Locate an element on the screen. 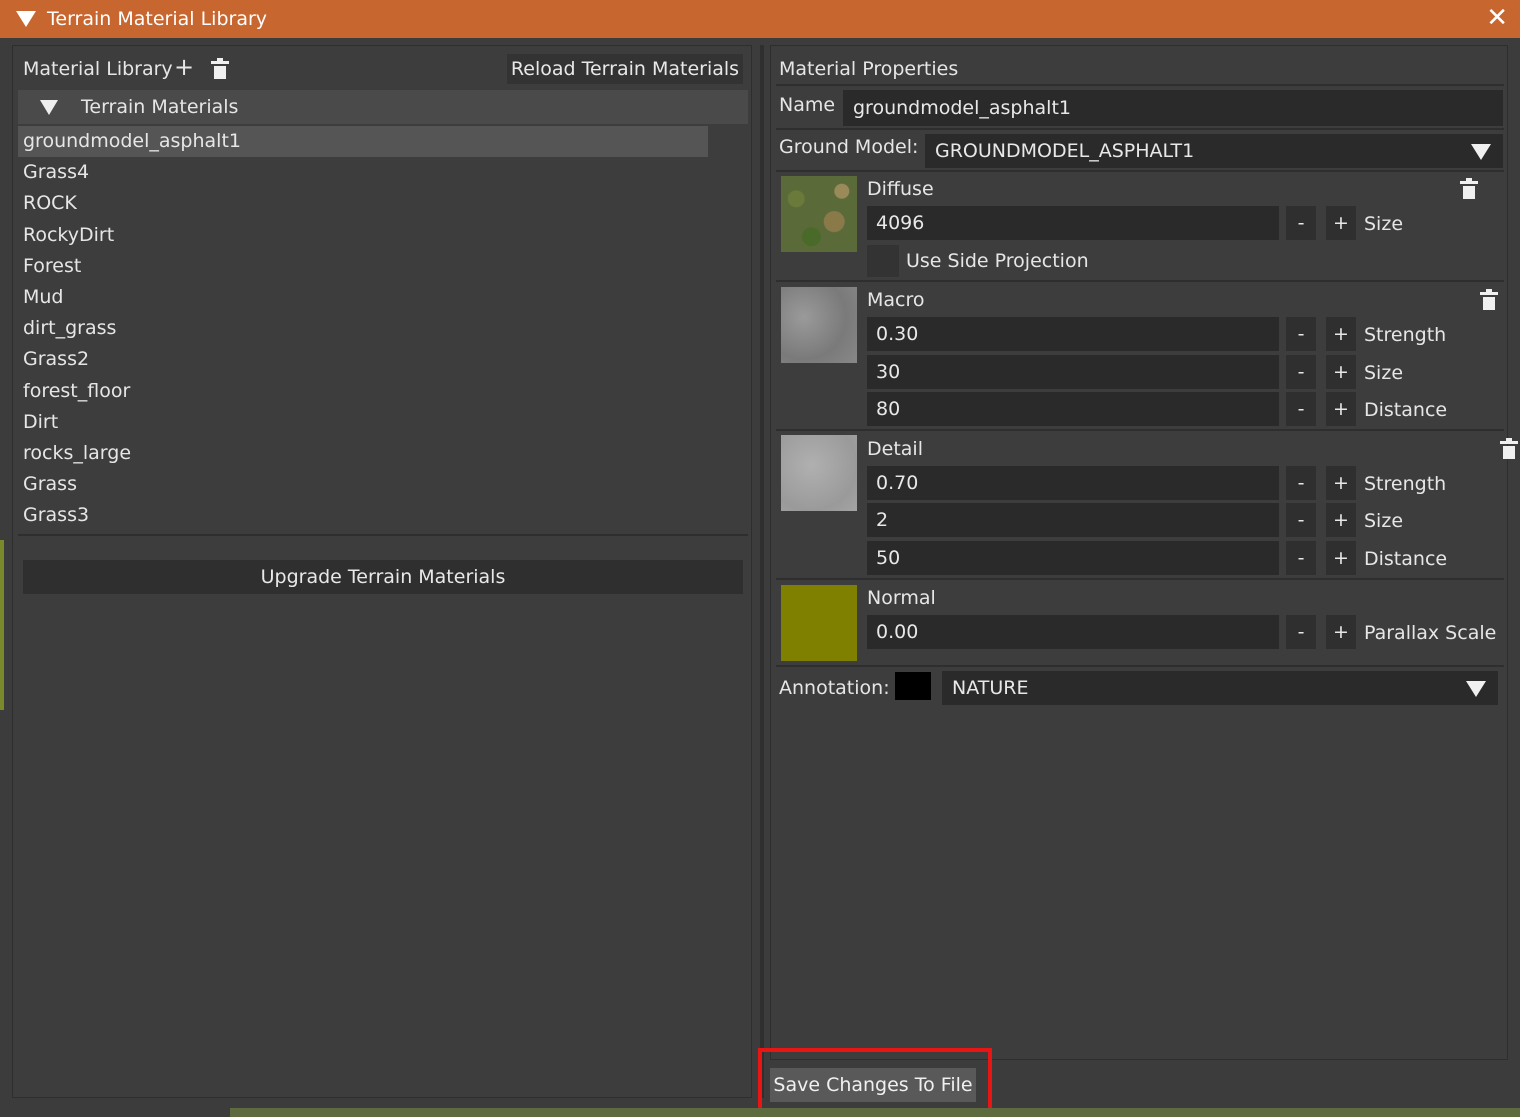 The image size is (1520, 1117). list-item: Grass is located at coordinates (363, 484).